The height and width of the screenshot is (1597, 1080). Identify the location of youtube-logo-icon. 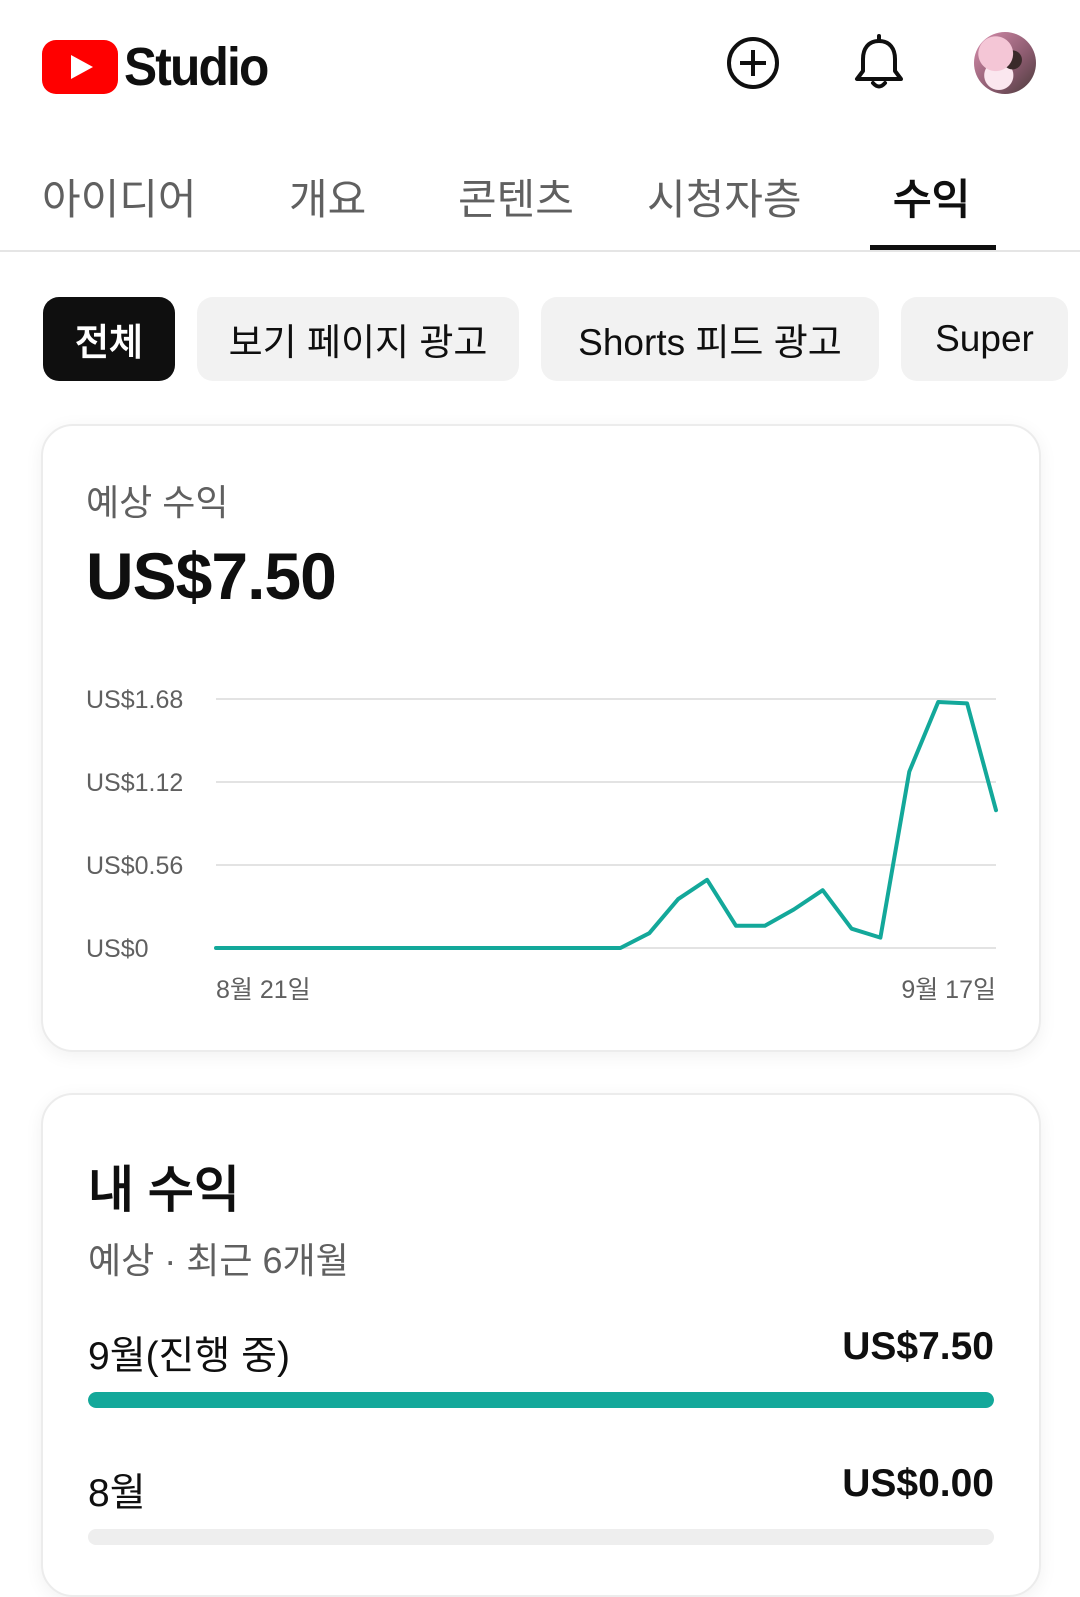
(80, 67).